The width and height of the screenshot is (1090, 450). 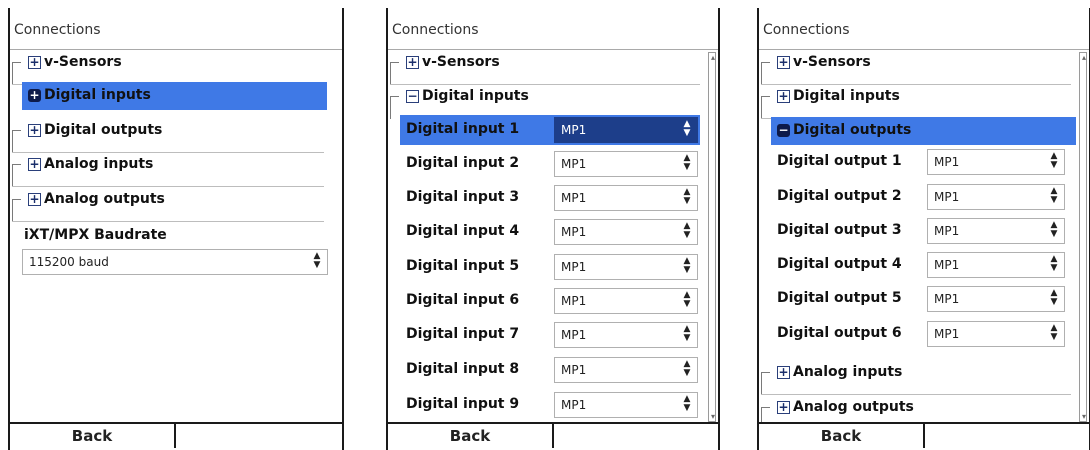 What do you see at coordinates (170, 135) in the screenshot?
I see `tree-node-digital-outputs: + Digital outputs` at bounding box center [170, 135].